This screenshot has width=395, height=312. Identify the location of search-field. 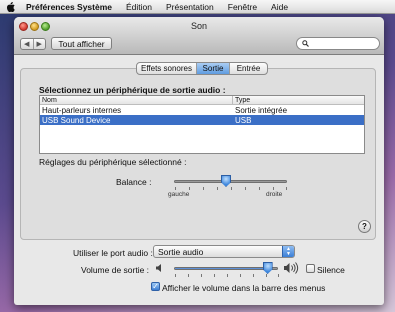
(338, 43).